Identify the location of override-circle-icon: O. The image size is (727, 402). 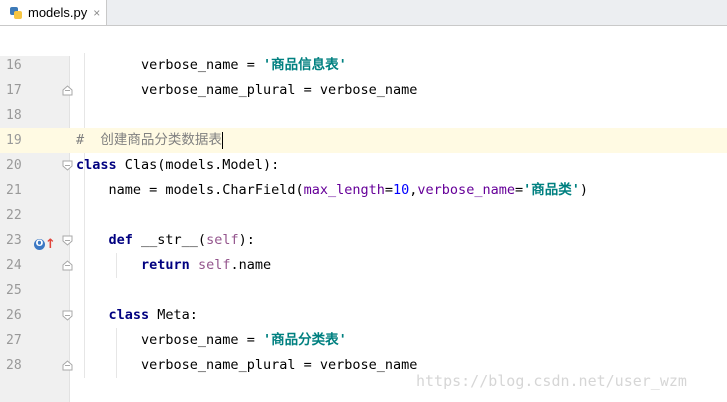
(39, 244).